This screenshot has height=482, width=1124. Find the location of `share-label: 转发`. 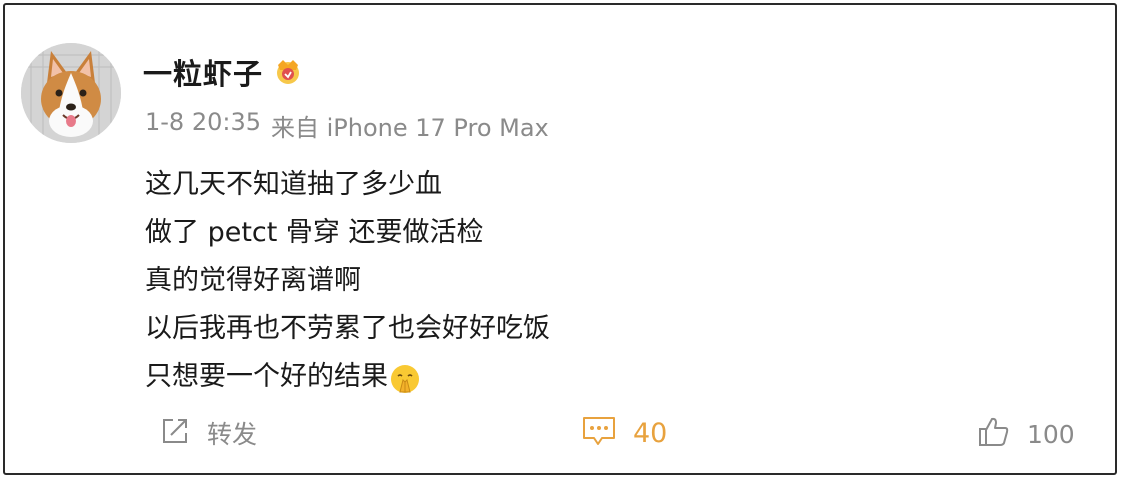

share-label: 转发 is located at coordinates (232, 434).